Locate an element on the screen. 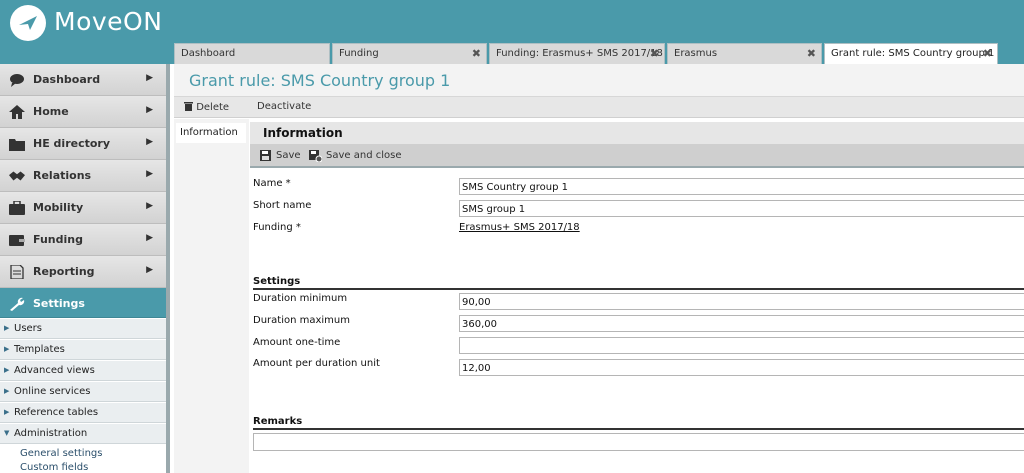 This screenshot has height=473, width=1024. sidebar-item-settings: Settings is located at coordinates (83, 303).